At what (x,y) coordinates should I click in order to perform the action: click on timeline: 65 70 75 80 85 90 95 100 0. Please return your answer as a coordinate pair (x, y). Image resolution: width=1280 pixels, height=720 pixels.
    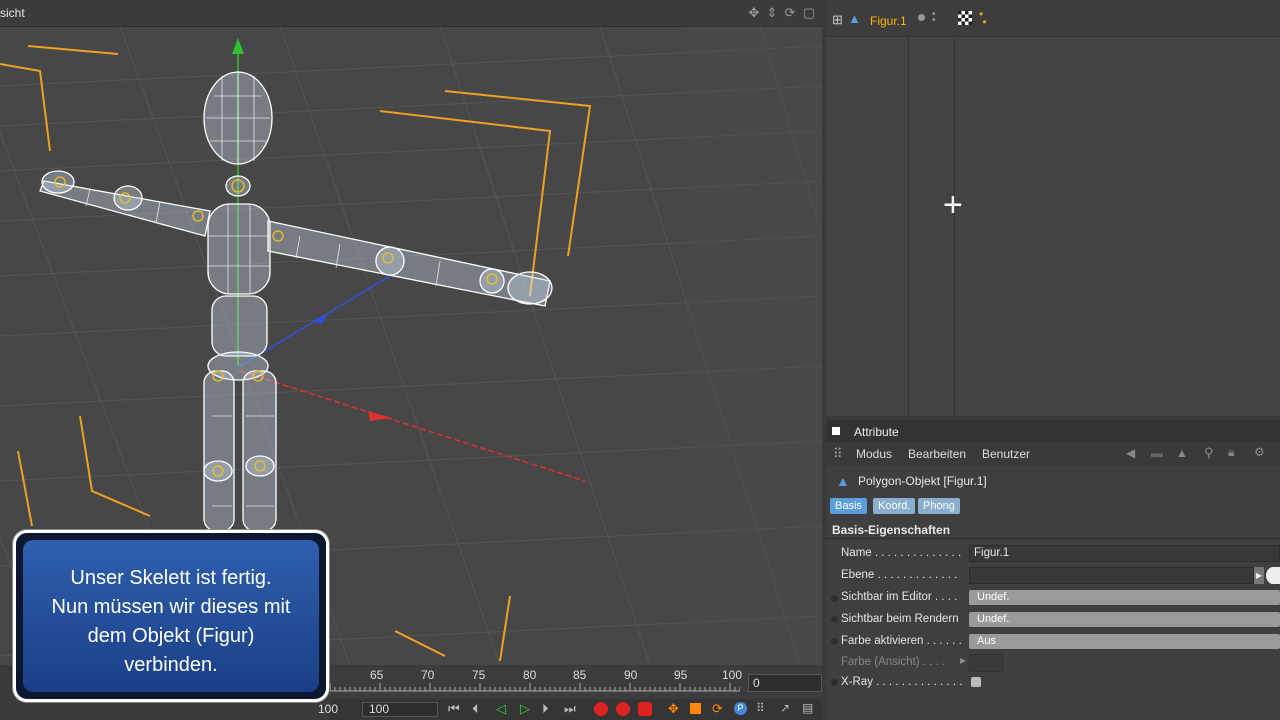
    Looking at the image, I should click on (576, 682).